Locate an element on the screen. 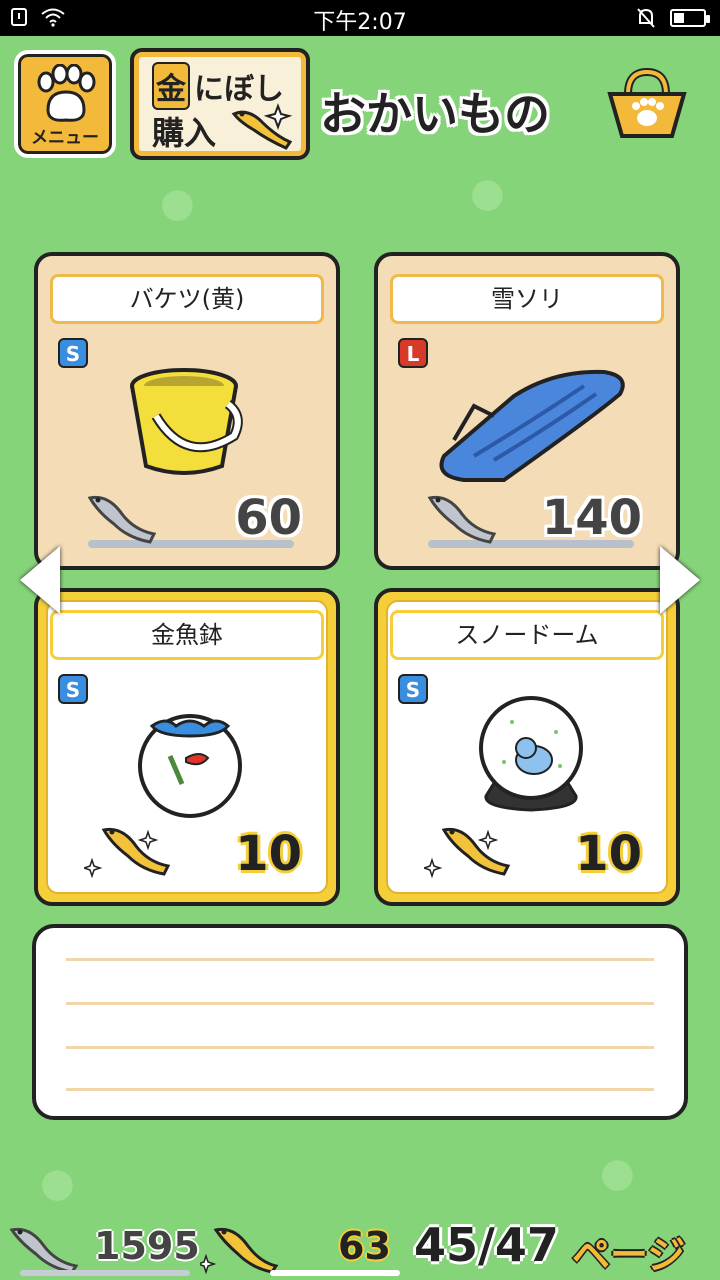  footer-bar: 1595 63 45/47 ページ is located at coordinates (360, 1245).